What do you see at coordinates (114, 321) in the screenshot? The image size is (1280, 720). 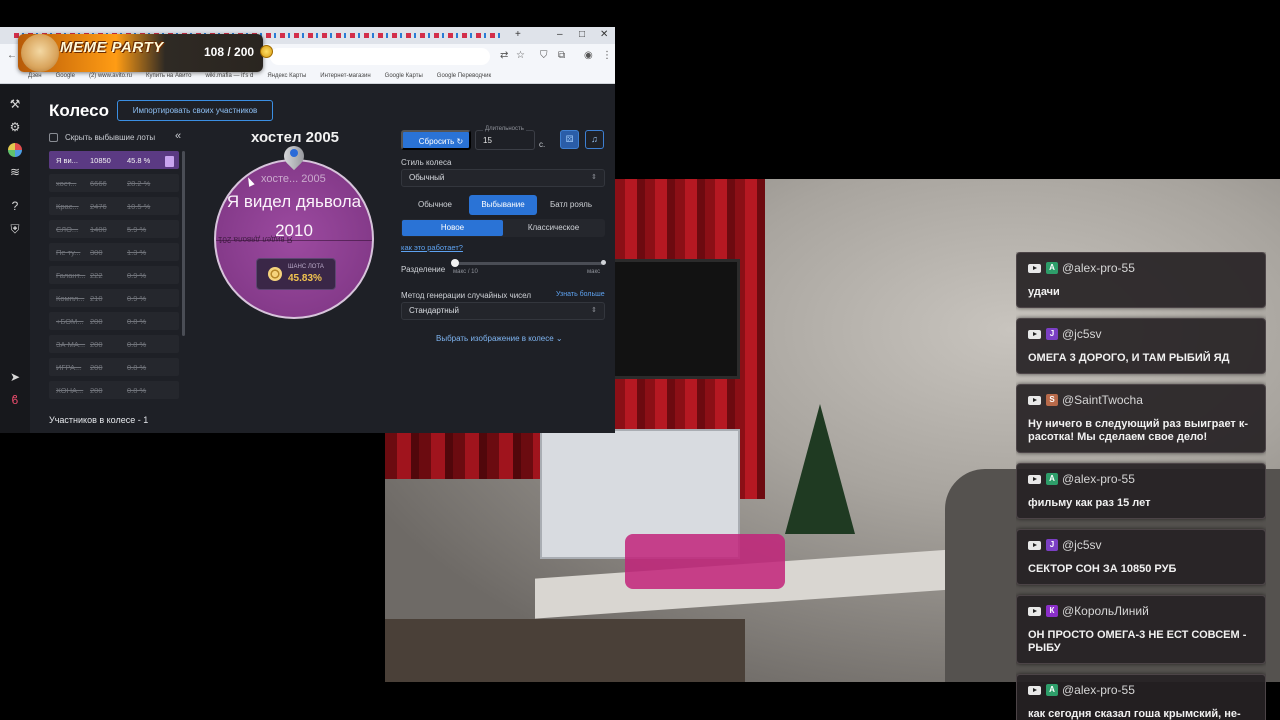 I see `lot-row: +БОМ... 200 0.8 %` at bounding box center [114, 321].